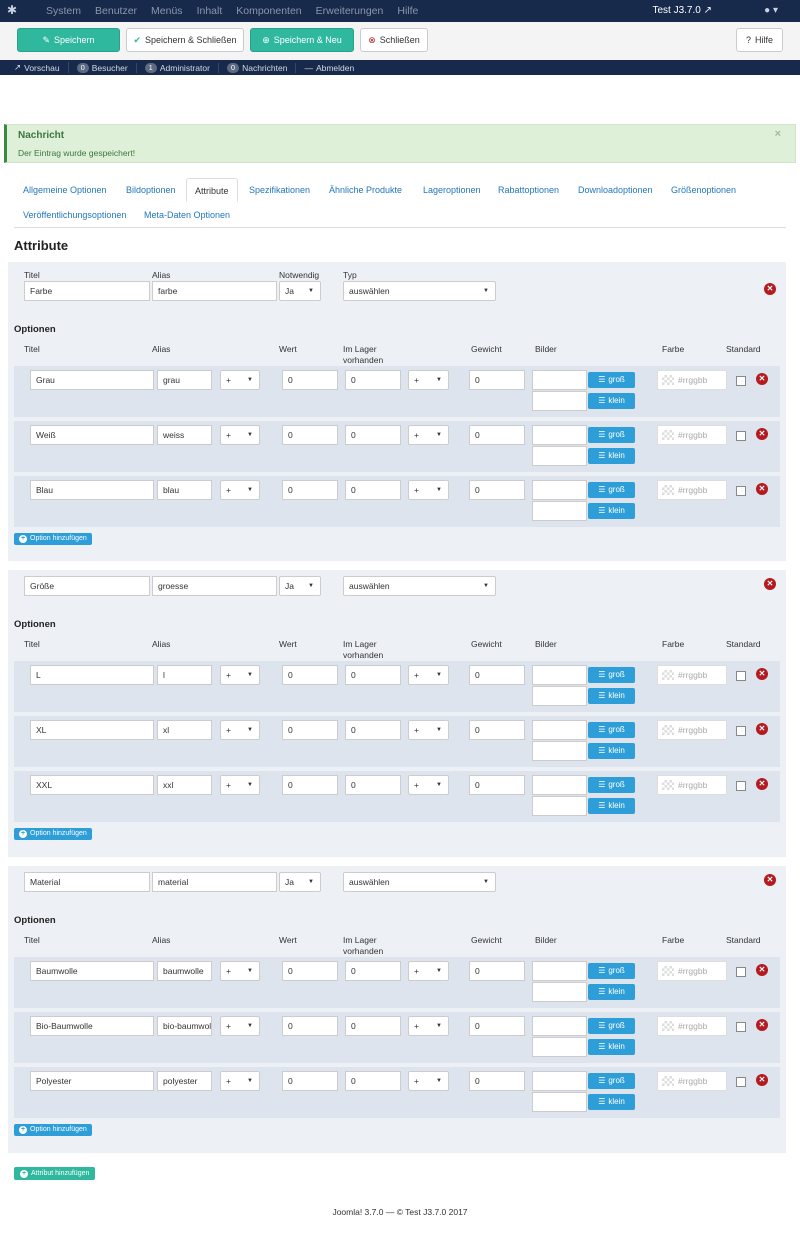  I want to click on attribute-title-input: Größe, so click(87, 586).